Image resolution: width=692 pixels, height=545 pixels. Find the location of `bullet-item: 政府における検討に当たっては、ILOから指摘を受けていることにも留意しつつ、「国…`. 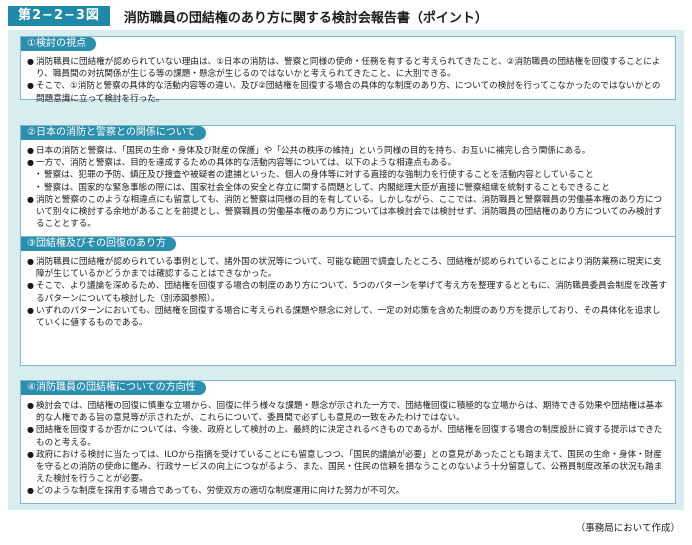

bullet-item: 政府における検討に当たっては、ILOから指摘を受けていることにも留意しつつ、「国… is located at coordinates (347, 467).